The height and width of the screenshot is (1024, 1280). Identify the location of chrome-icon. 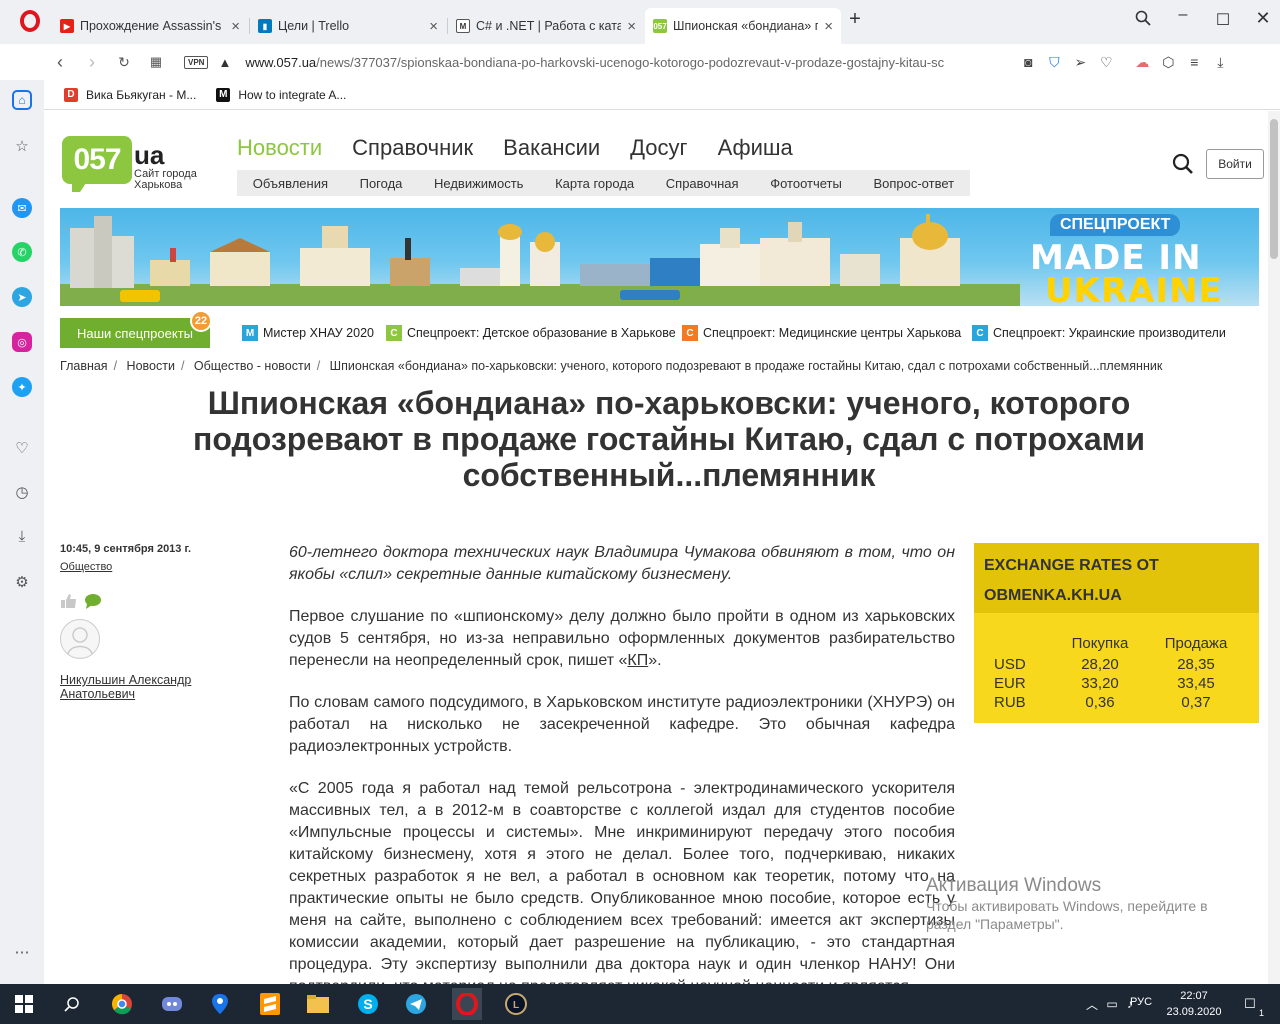
(122, 1004).